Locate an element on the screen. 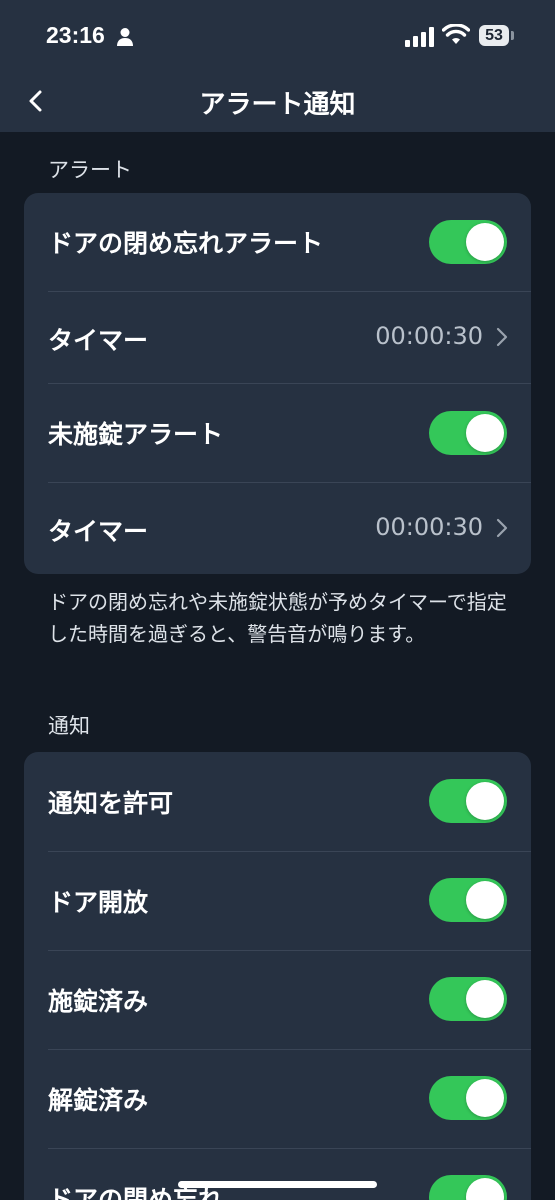 Image resolution: width=555 pixels, height=1200 pixels. door-left-open-toggle is located at coordinates (468, 1187).